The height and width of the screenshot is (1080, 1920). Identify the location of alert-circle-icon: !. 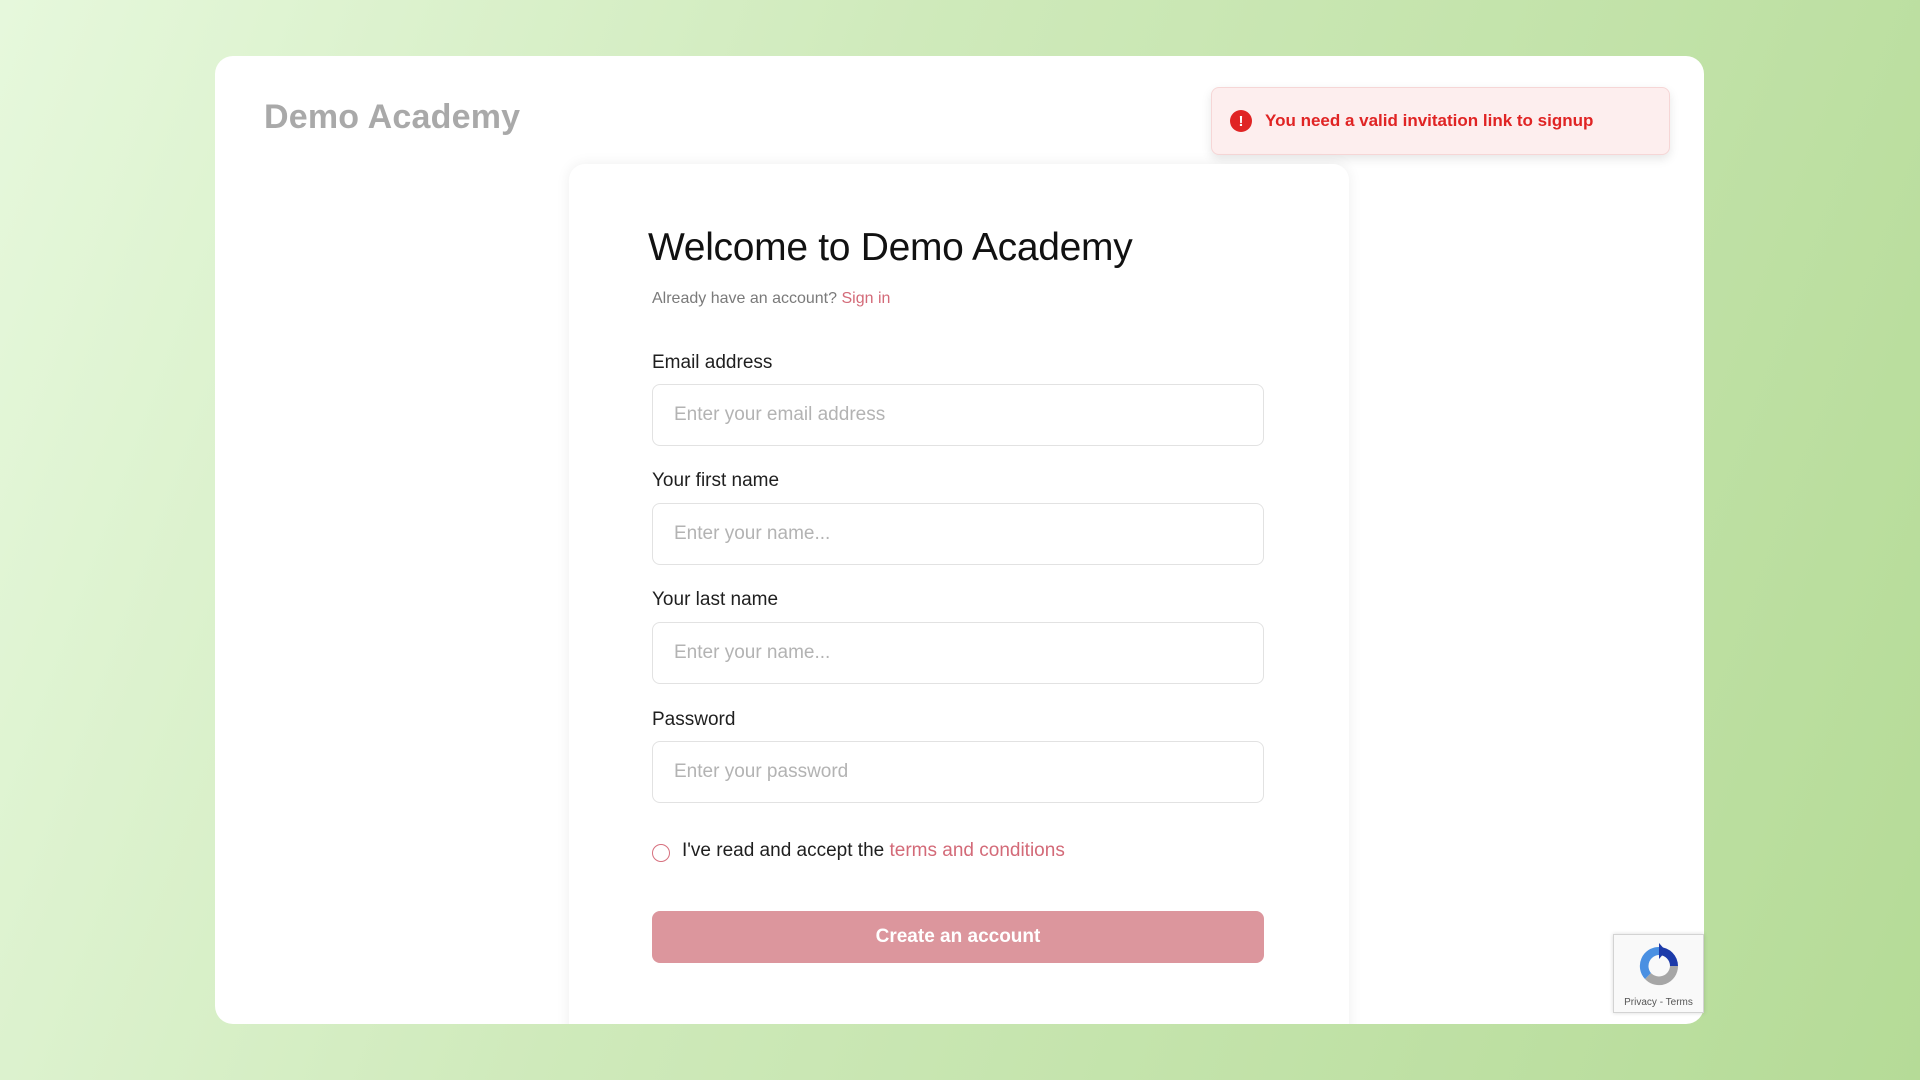
(1241, 121).